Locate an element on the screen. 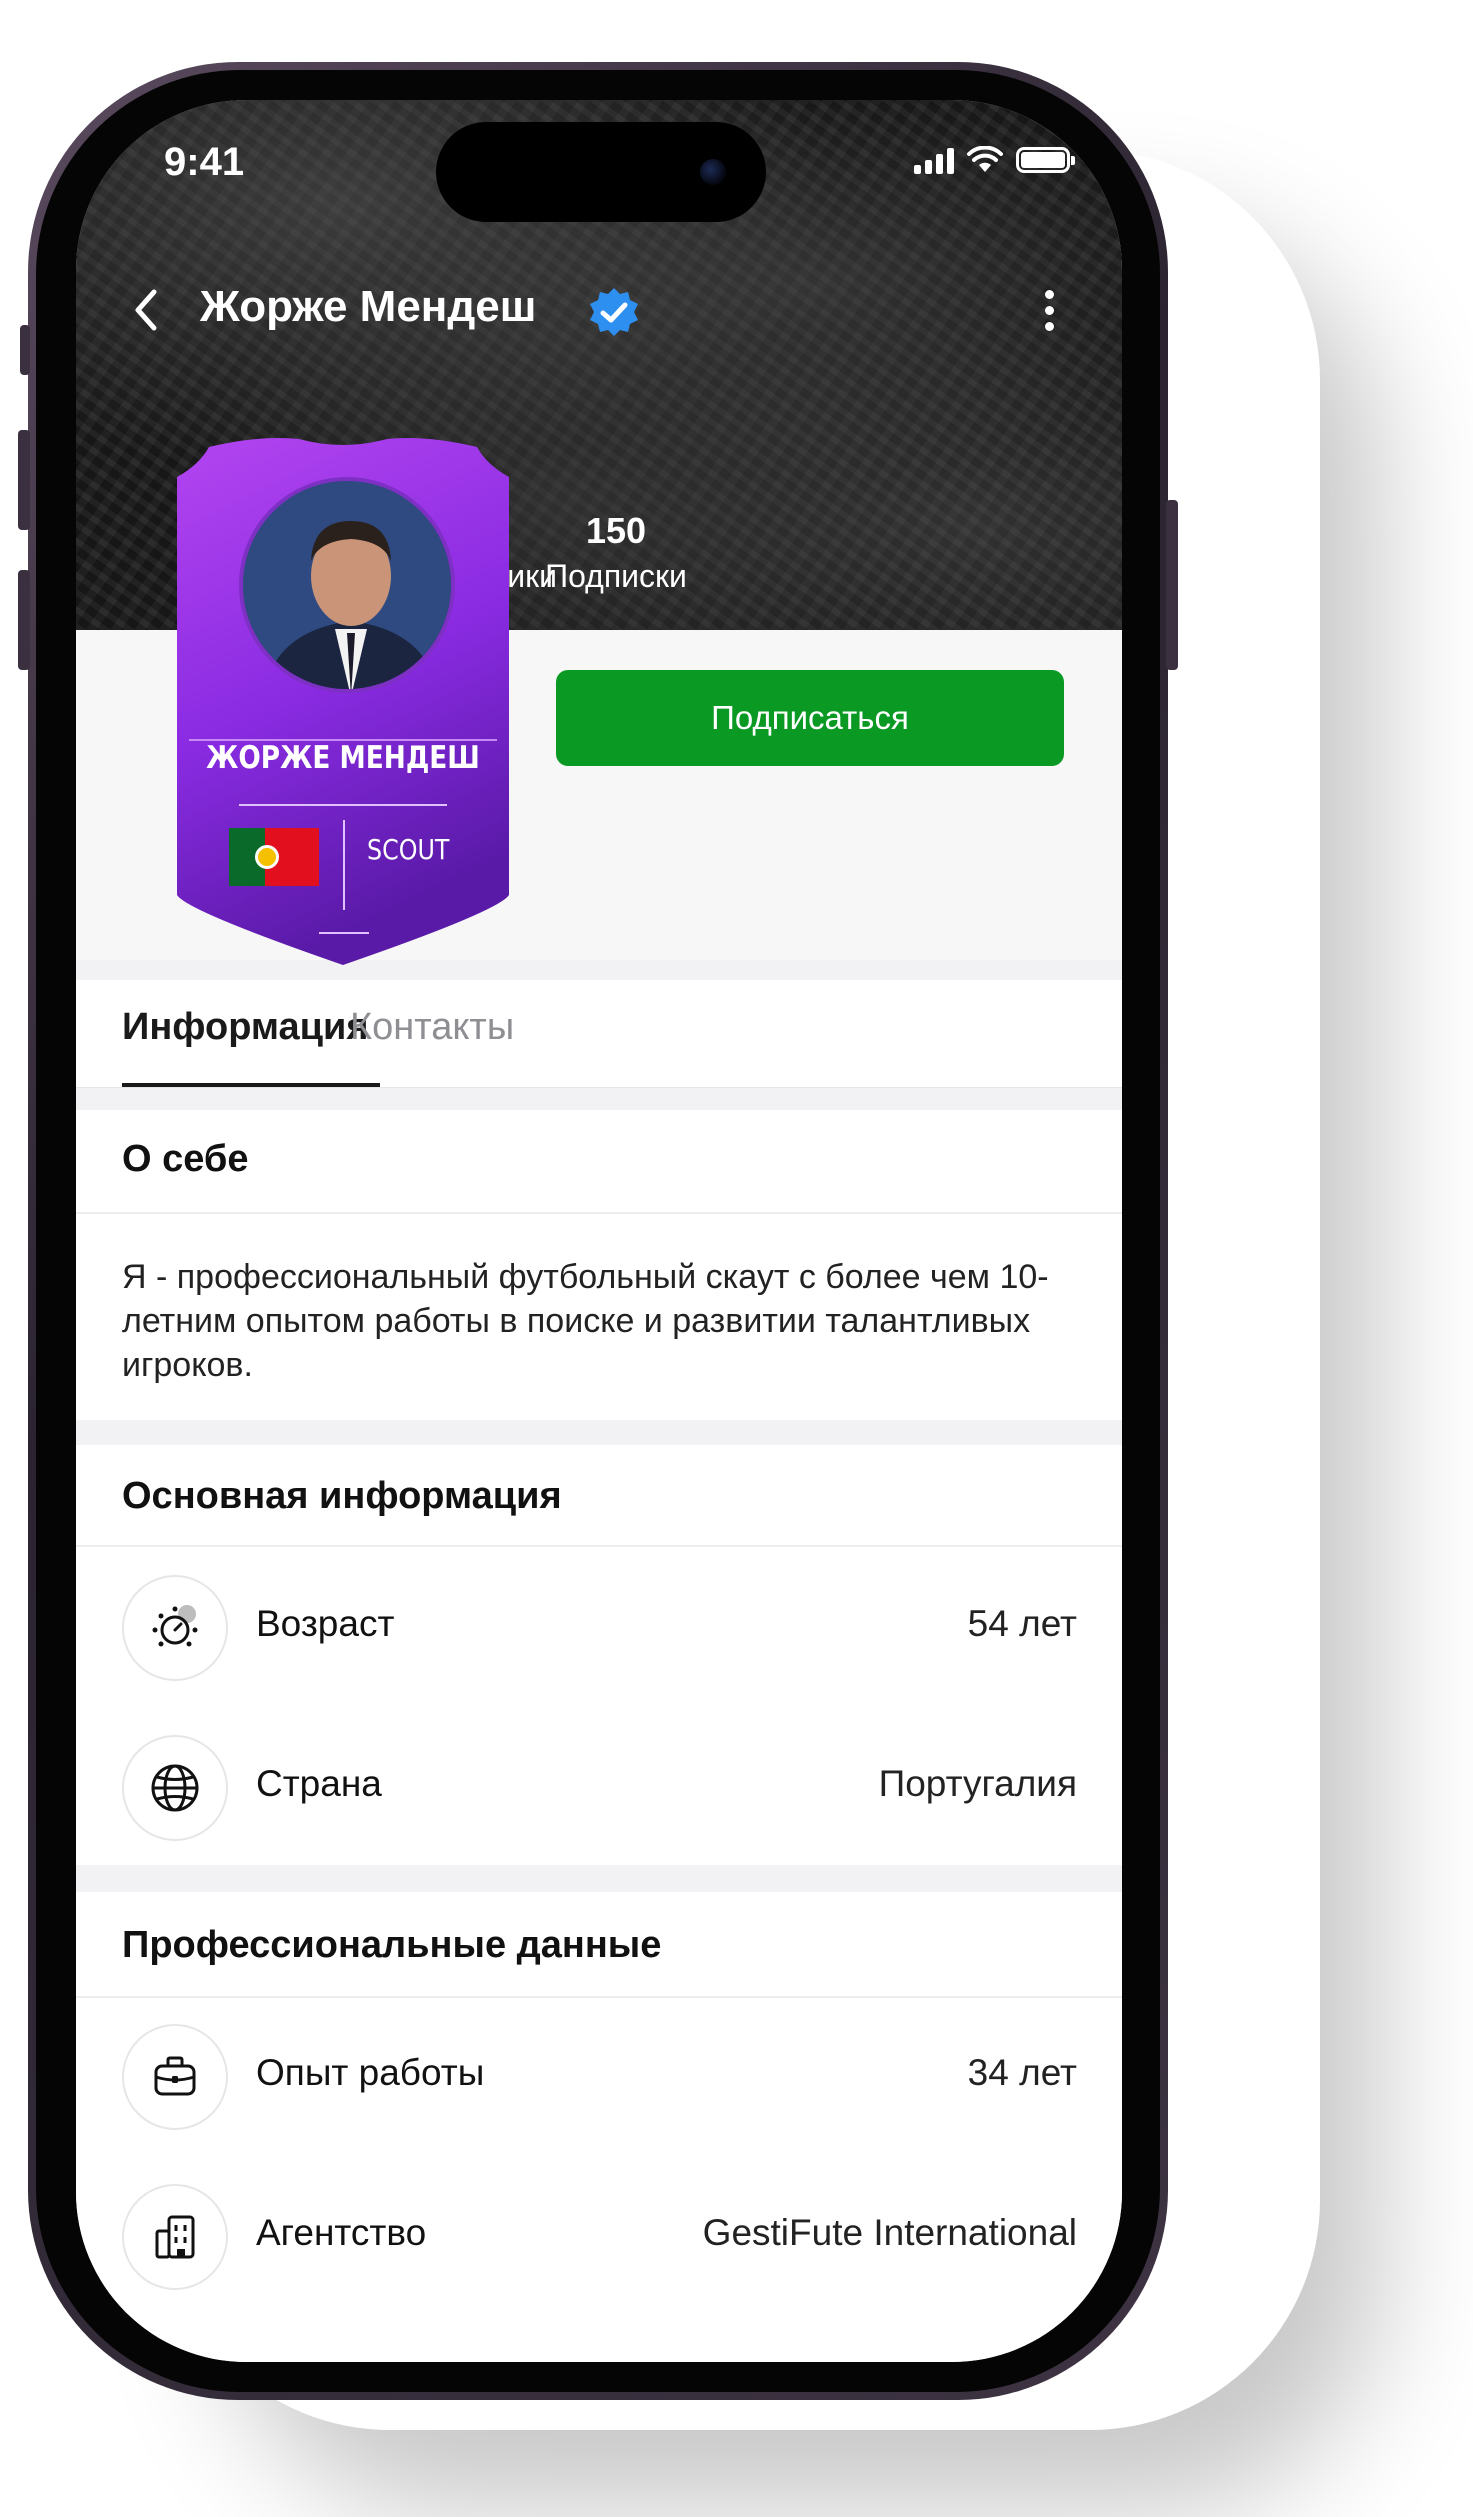 Image resolution: width=1473 pixels, height=2517 pixels. cellular-signal-icon is located at coordinates (934, 160).